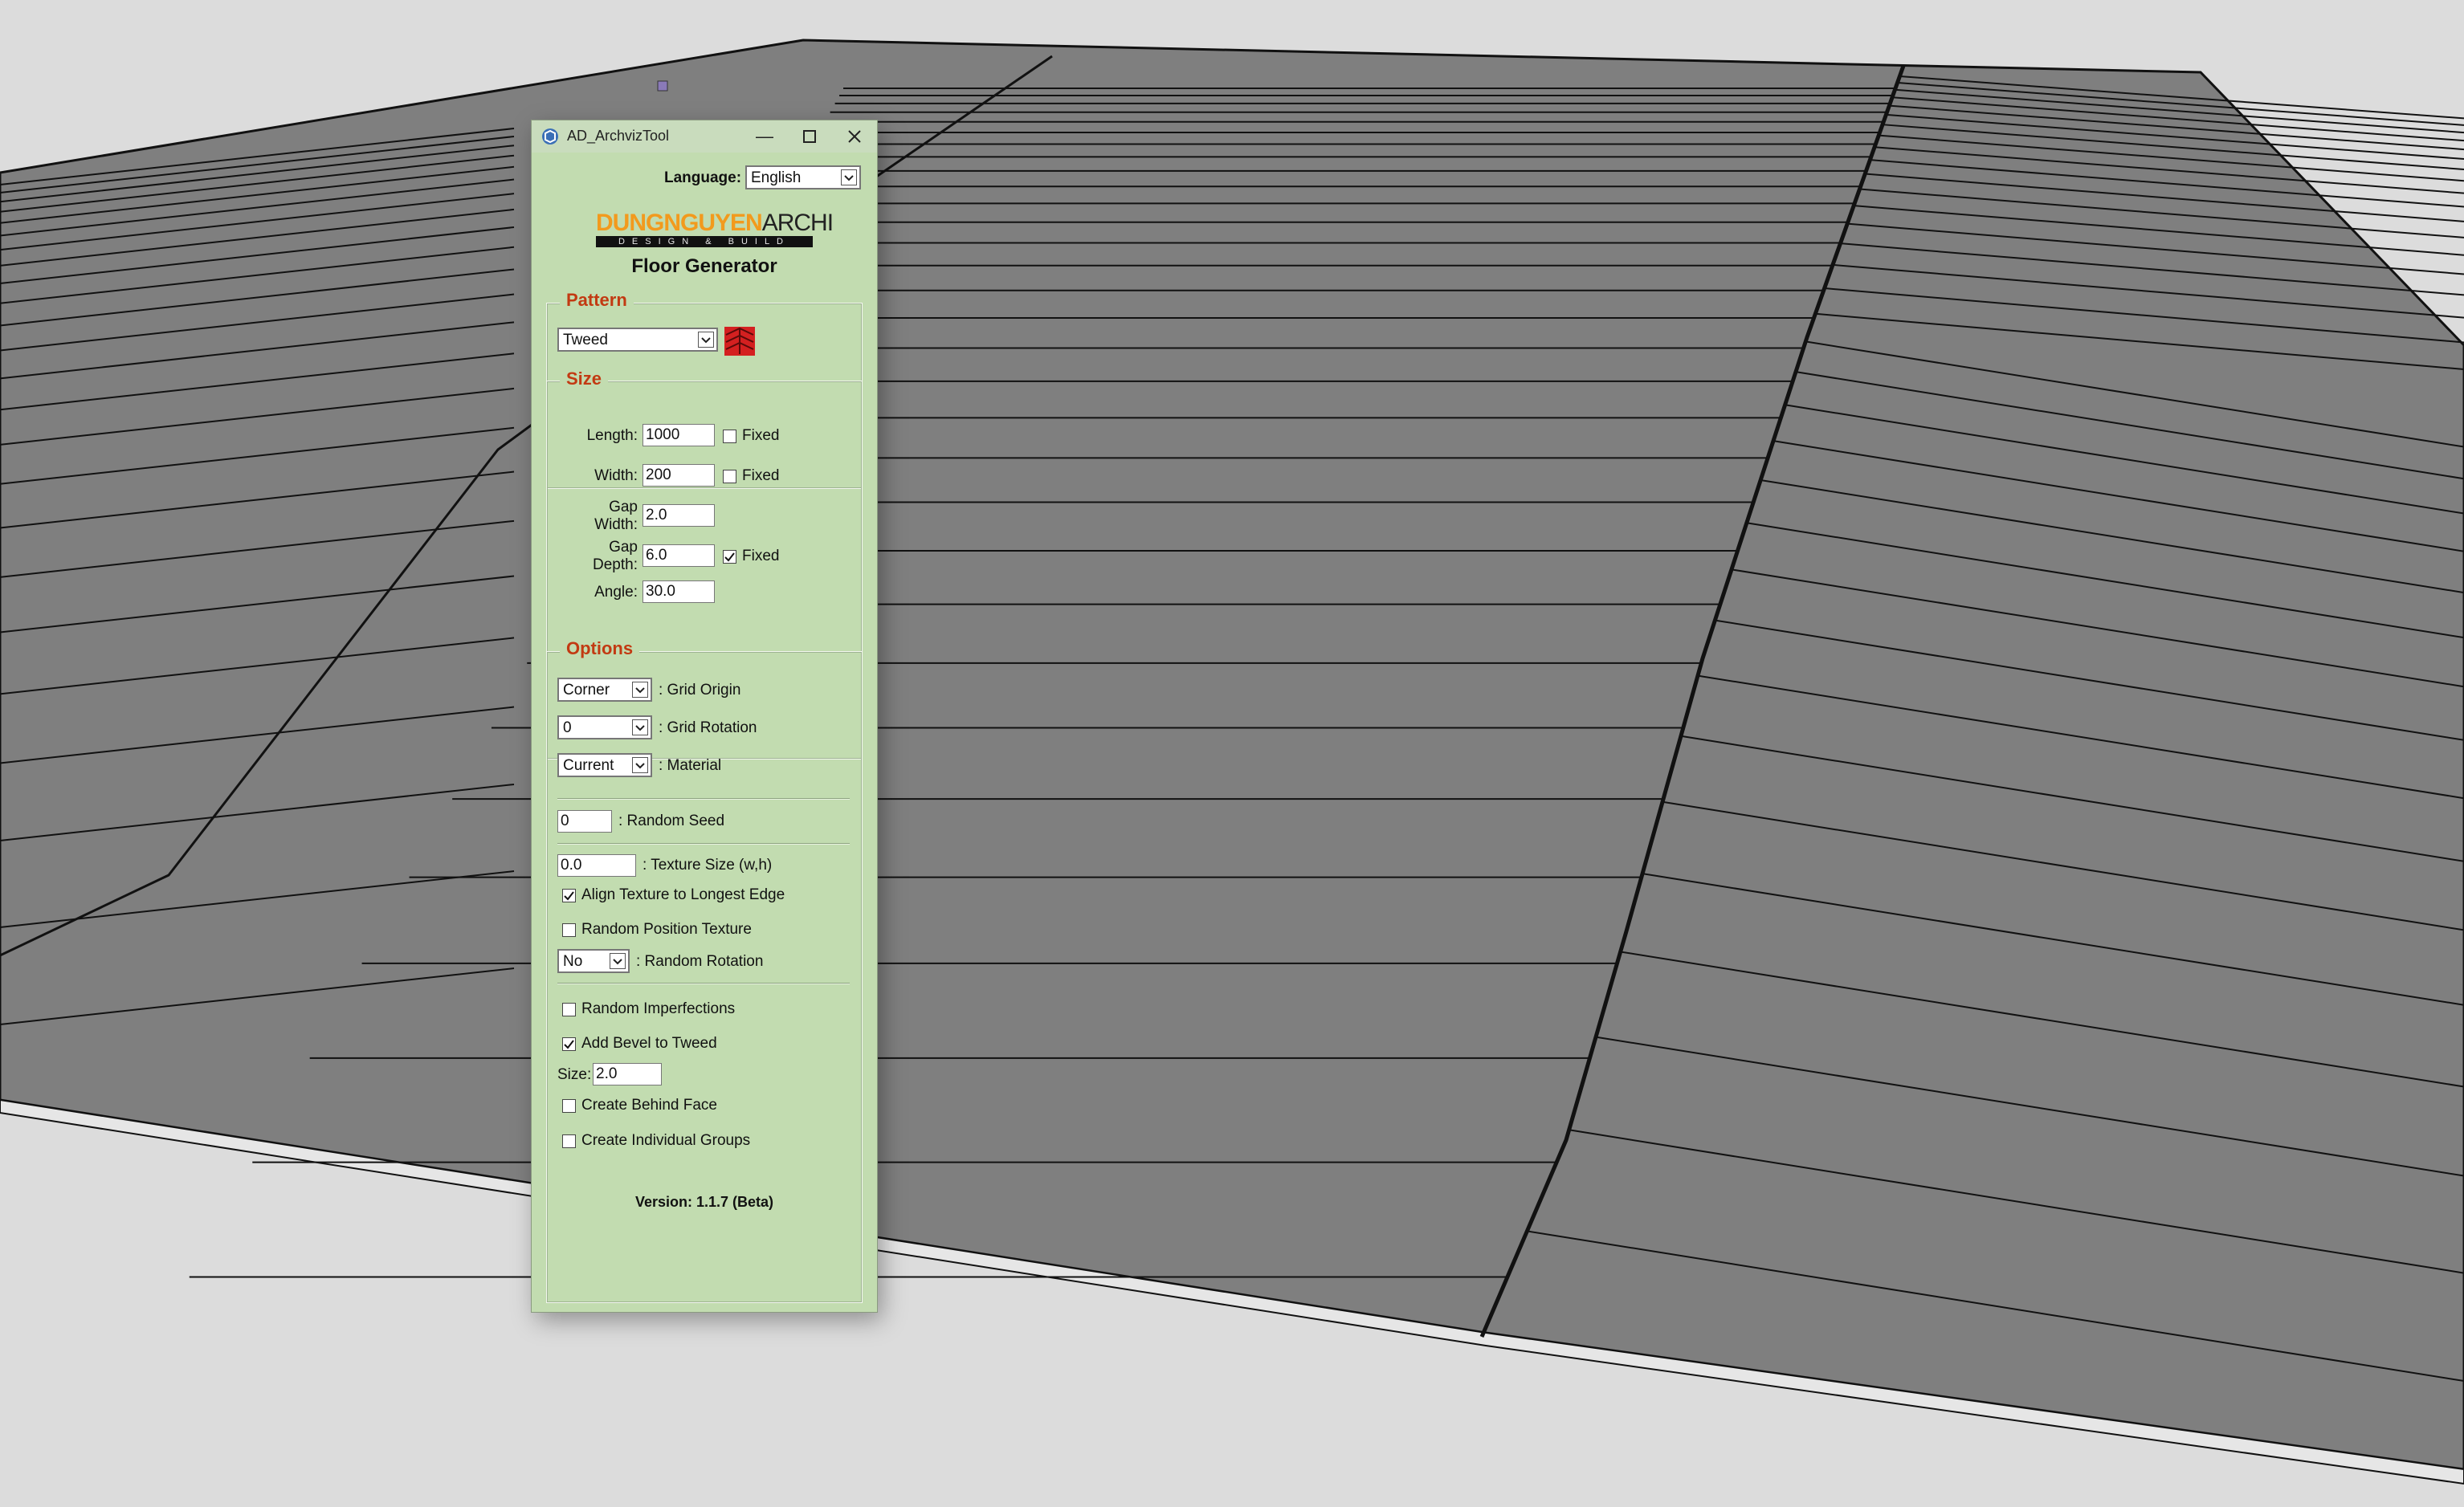  I want to click on logo-tagline: DESIGN & BUILD, so click(704, 241).